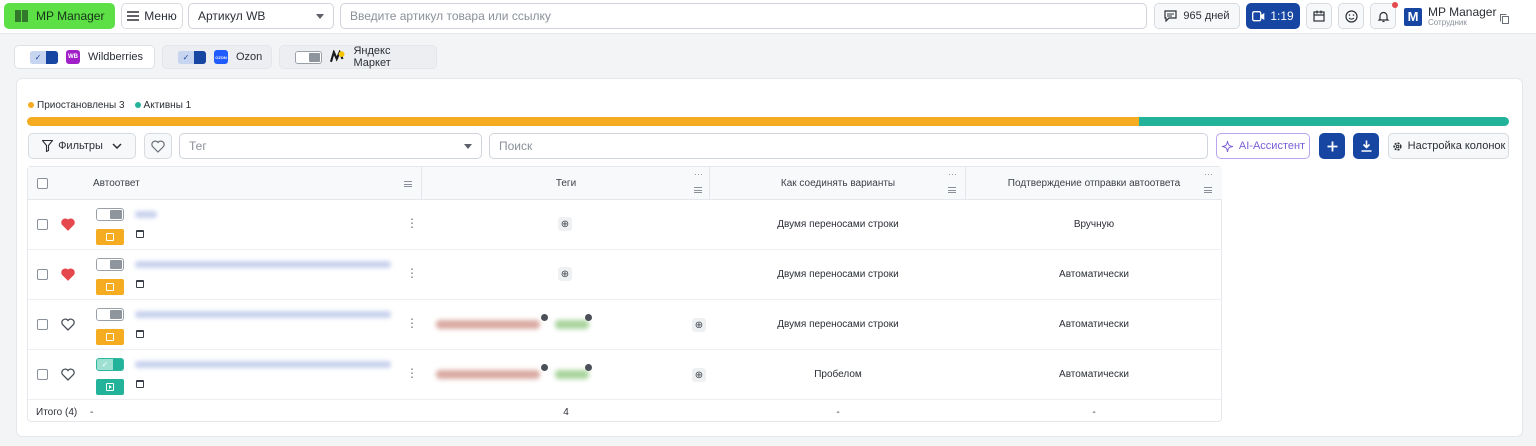 This screenshot has height=446, width=1536. I want to click on confirm-cell: Автоматически, so click(1094, 324).